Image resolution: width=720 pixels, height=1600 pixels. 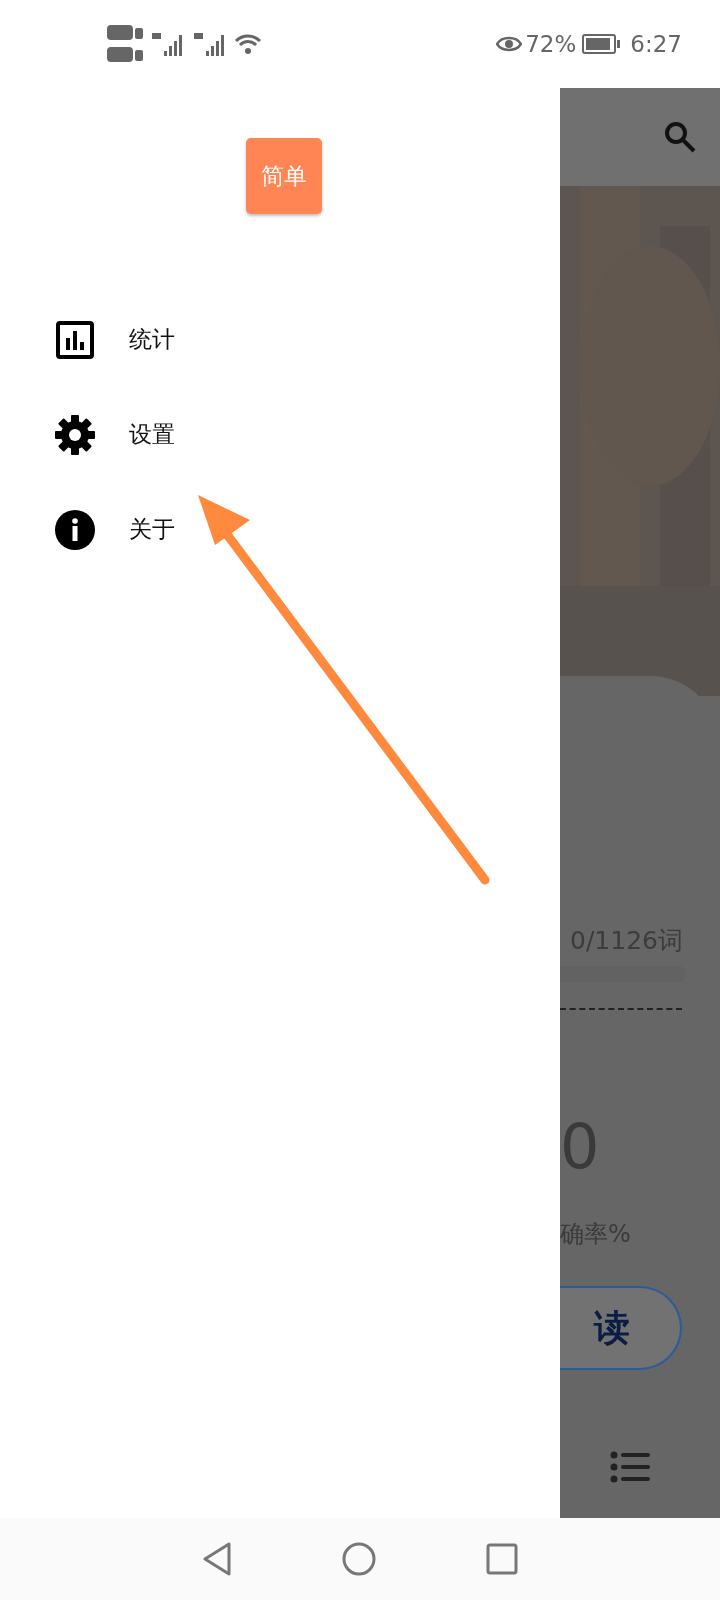 I want to click on app-logo: 简单, so click(x=284, y=176).